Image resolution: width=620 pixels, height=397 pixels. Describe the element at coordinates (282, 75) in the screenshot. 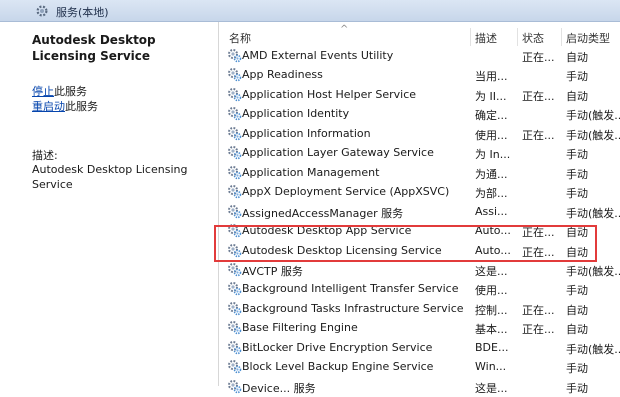

I see `service-name: App Readiness` at that location.